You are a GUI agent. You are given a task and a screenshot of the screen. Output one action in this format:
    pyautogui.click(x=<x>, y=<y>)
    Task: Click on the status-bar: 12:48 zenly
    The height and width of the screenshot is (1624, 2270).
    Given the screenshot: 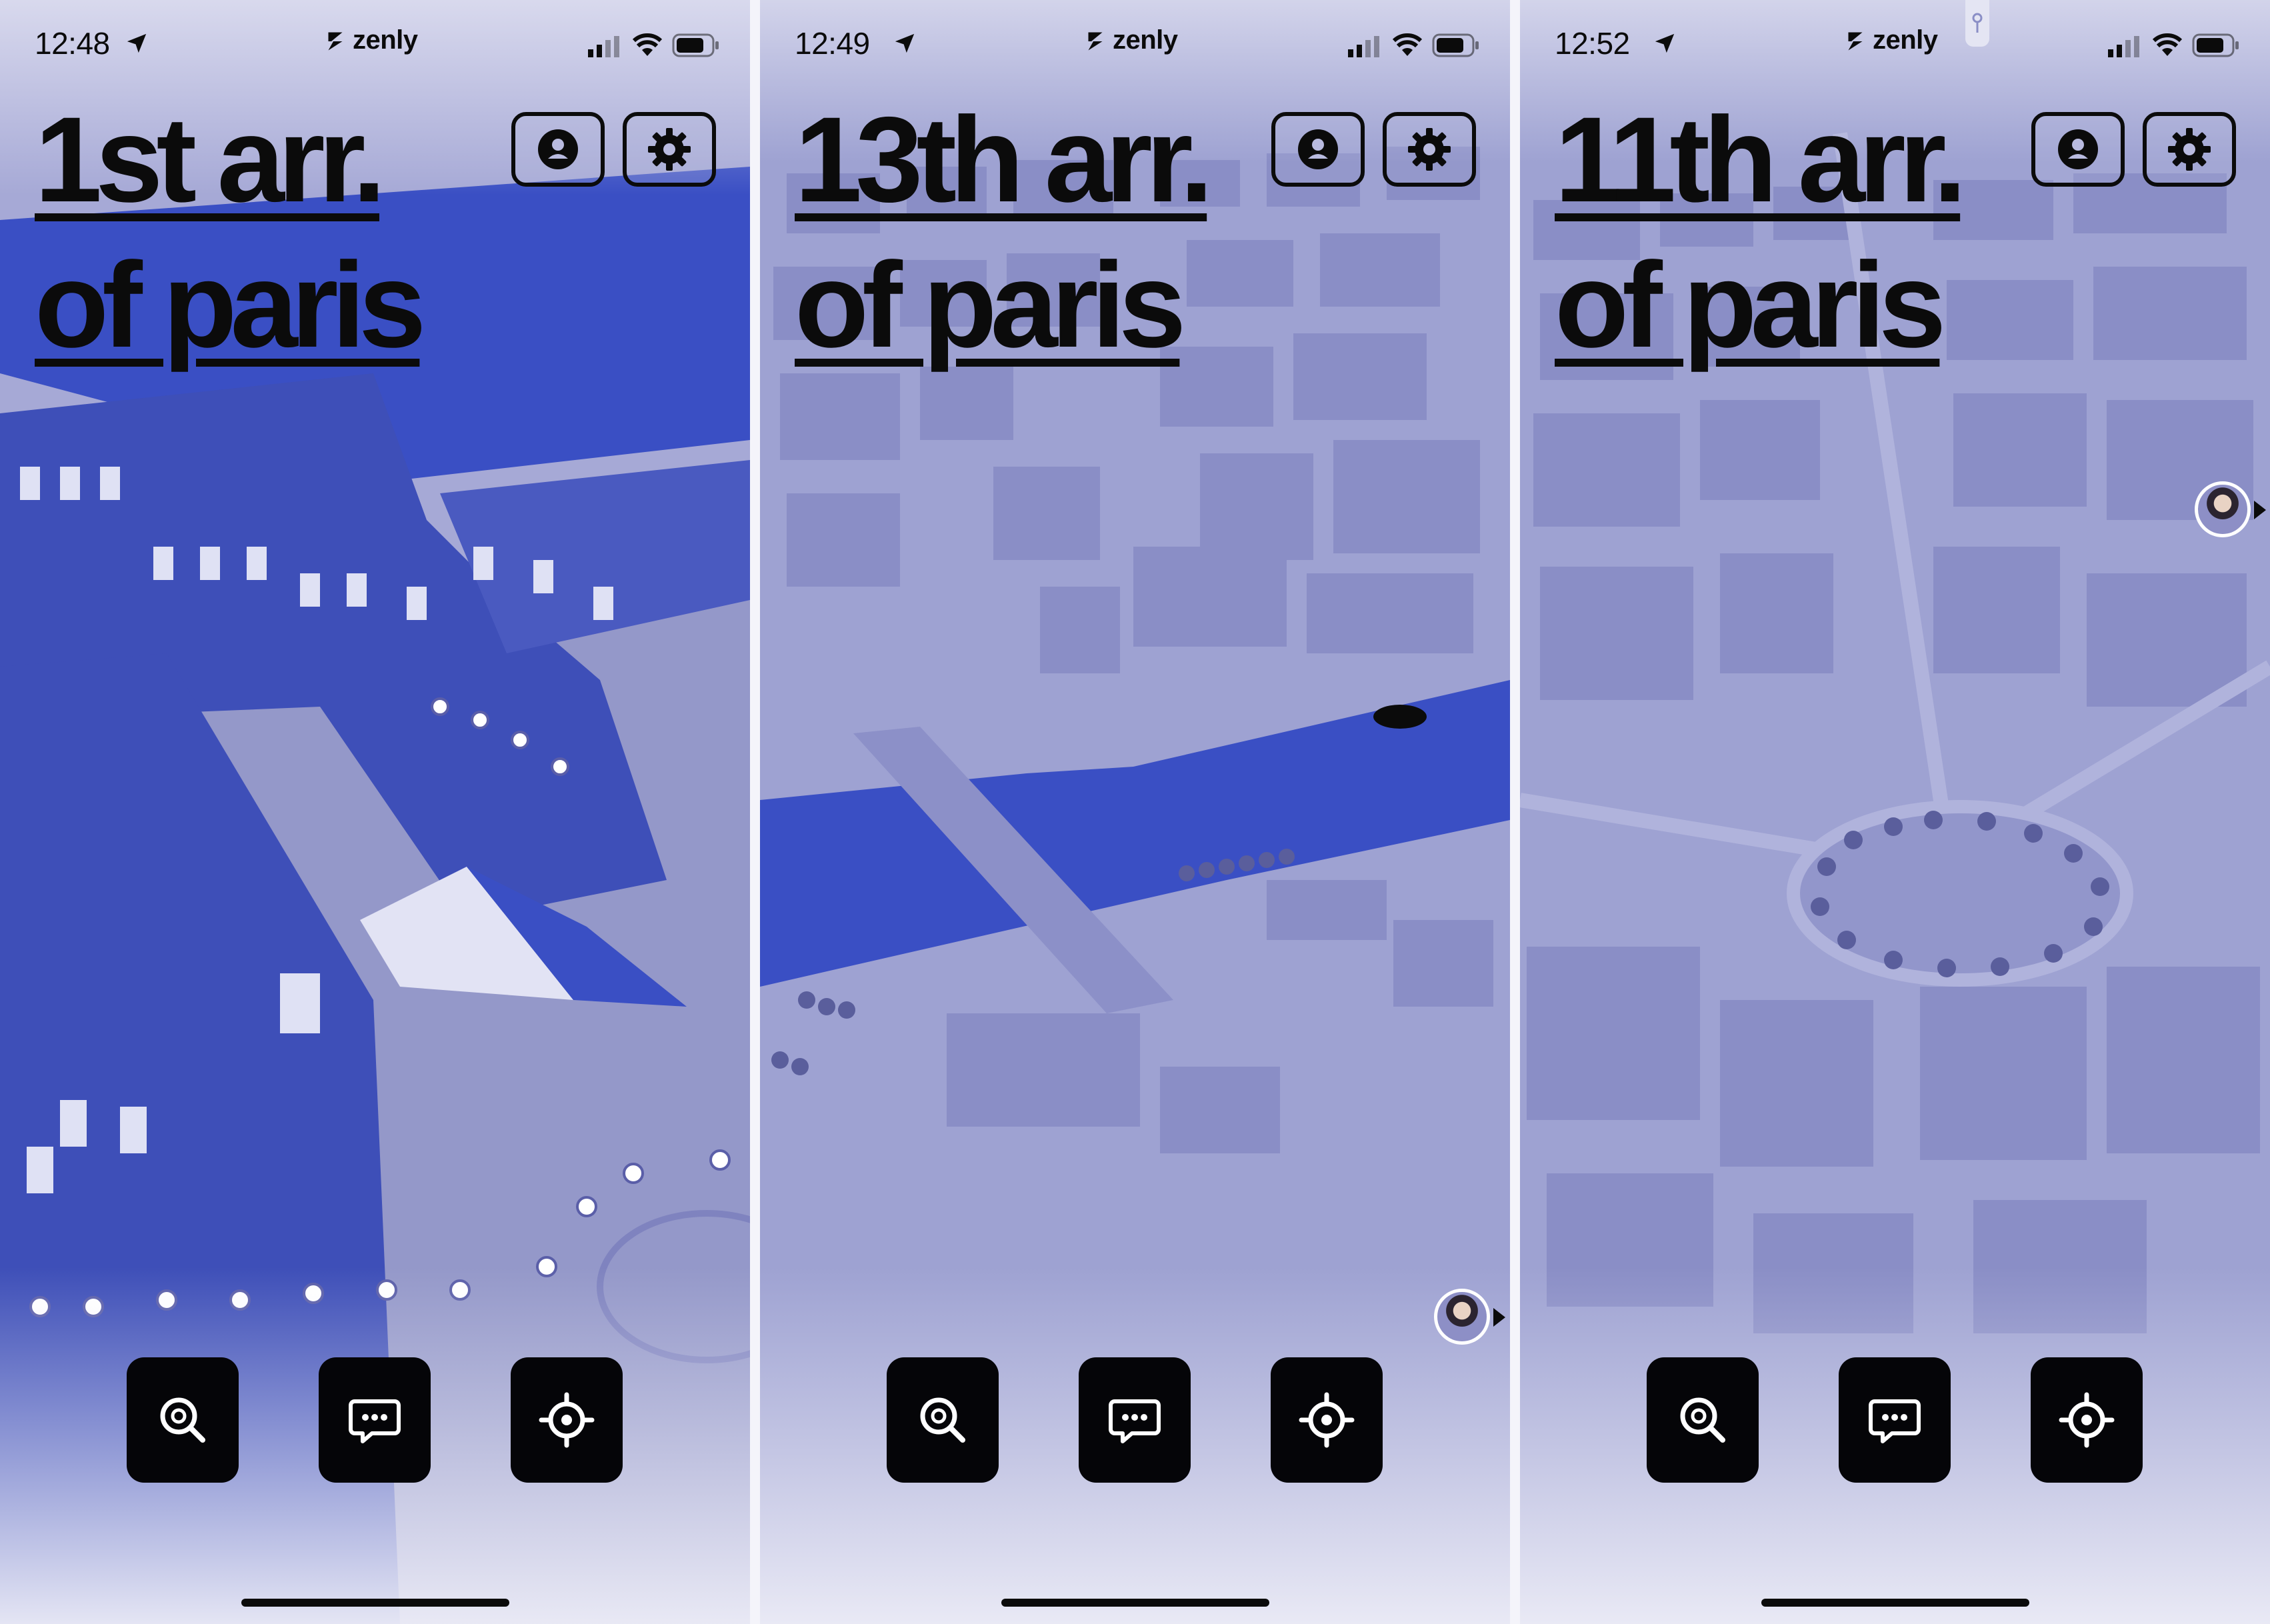 What is the action you would take?
    pyautogui.click(x=375, y=43)
    